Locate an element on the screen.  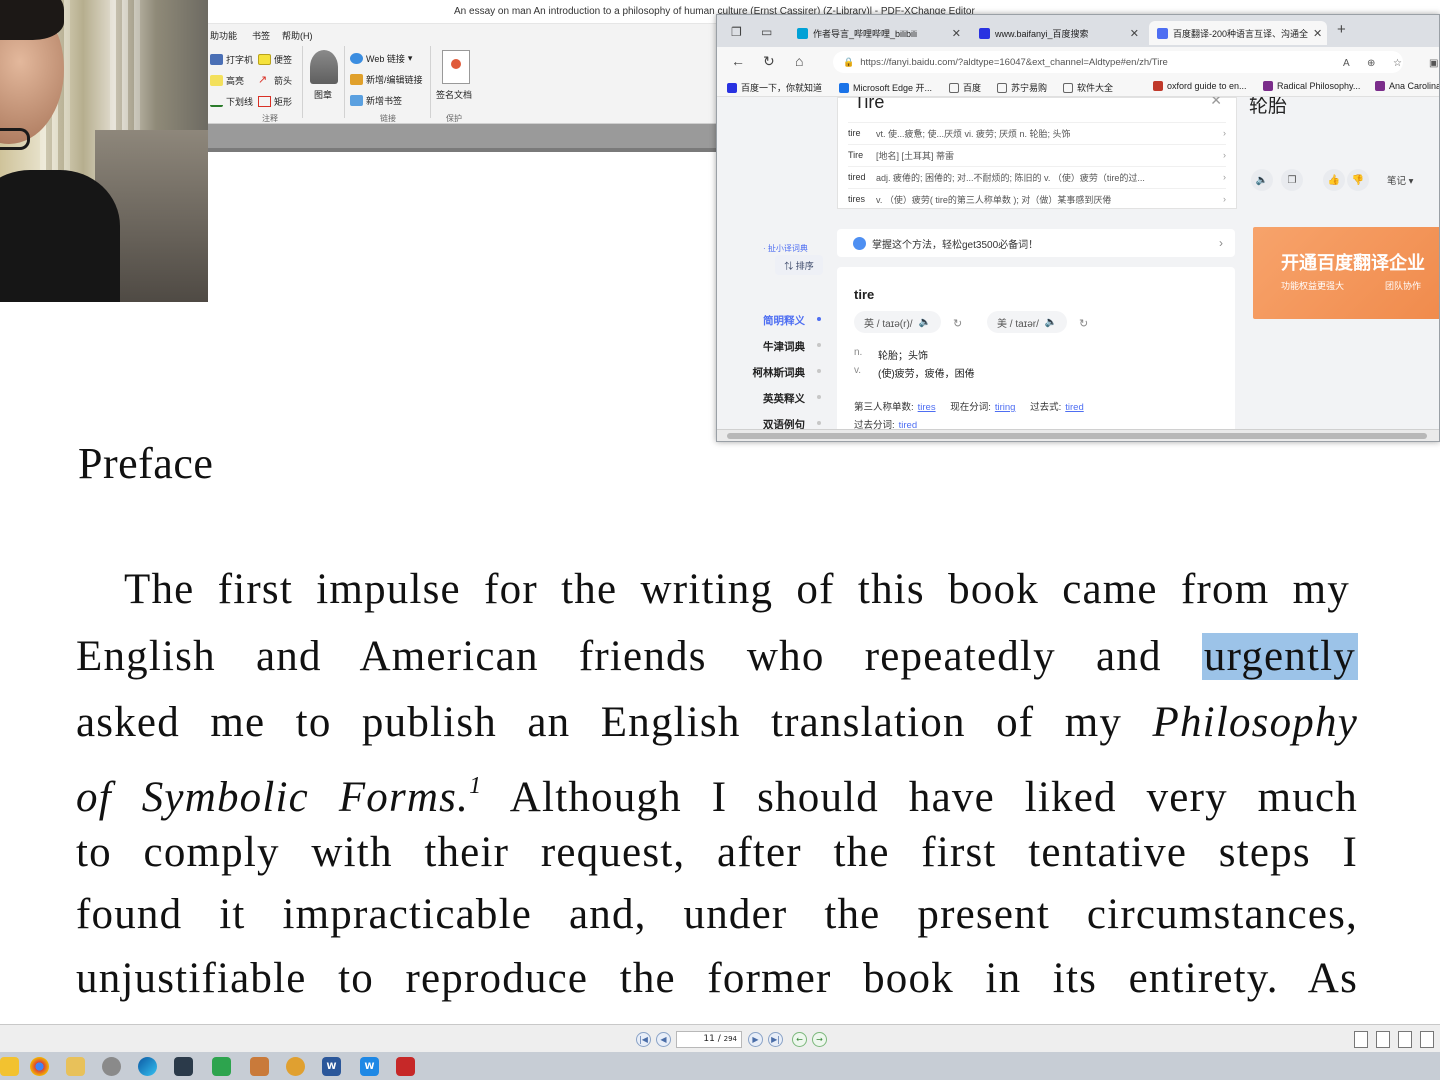
thumbs-down-icon: 👎 is located at coordinates (1358, 180).